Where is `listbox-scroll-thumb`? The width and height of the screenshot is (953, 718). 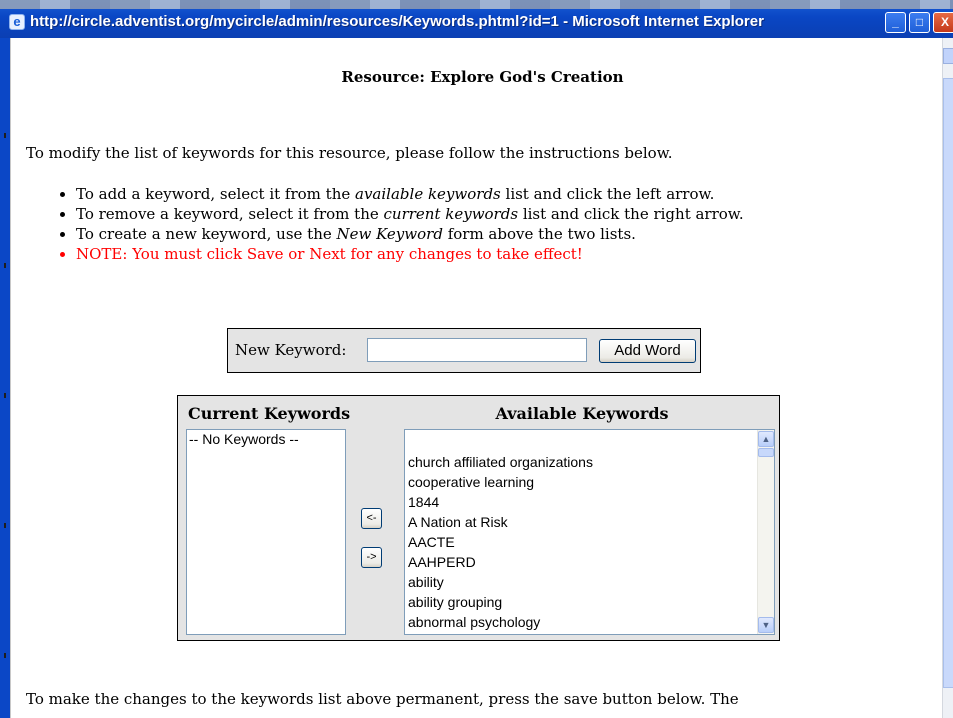 listbox-scroll-thumb is located at coordinates (766, 452).